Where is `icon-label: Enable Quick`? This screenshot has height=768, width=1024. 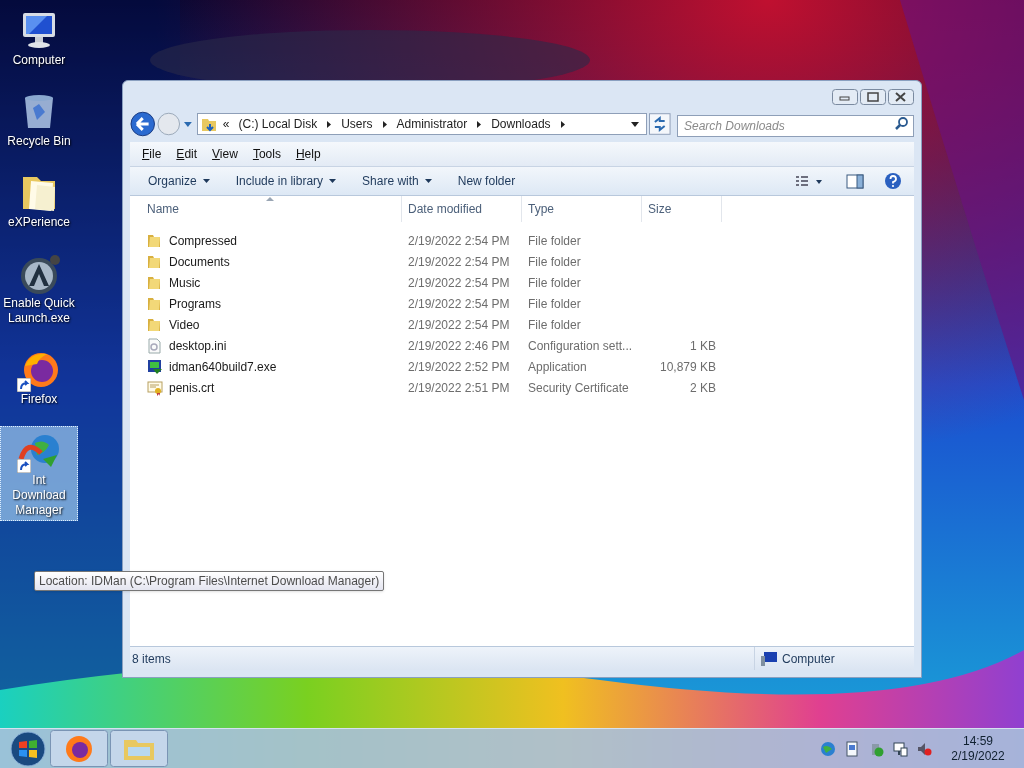 icon-label: Enable Quick is located at coordinates (39, 303).